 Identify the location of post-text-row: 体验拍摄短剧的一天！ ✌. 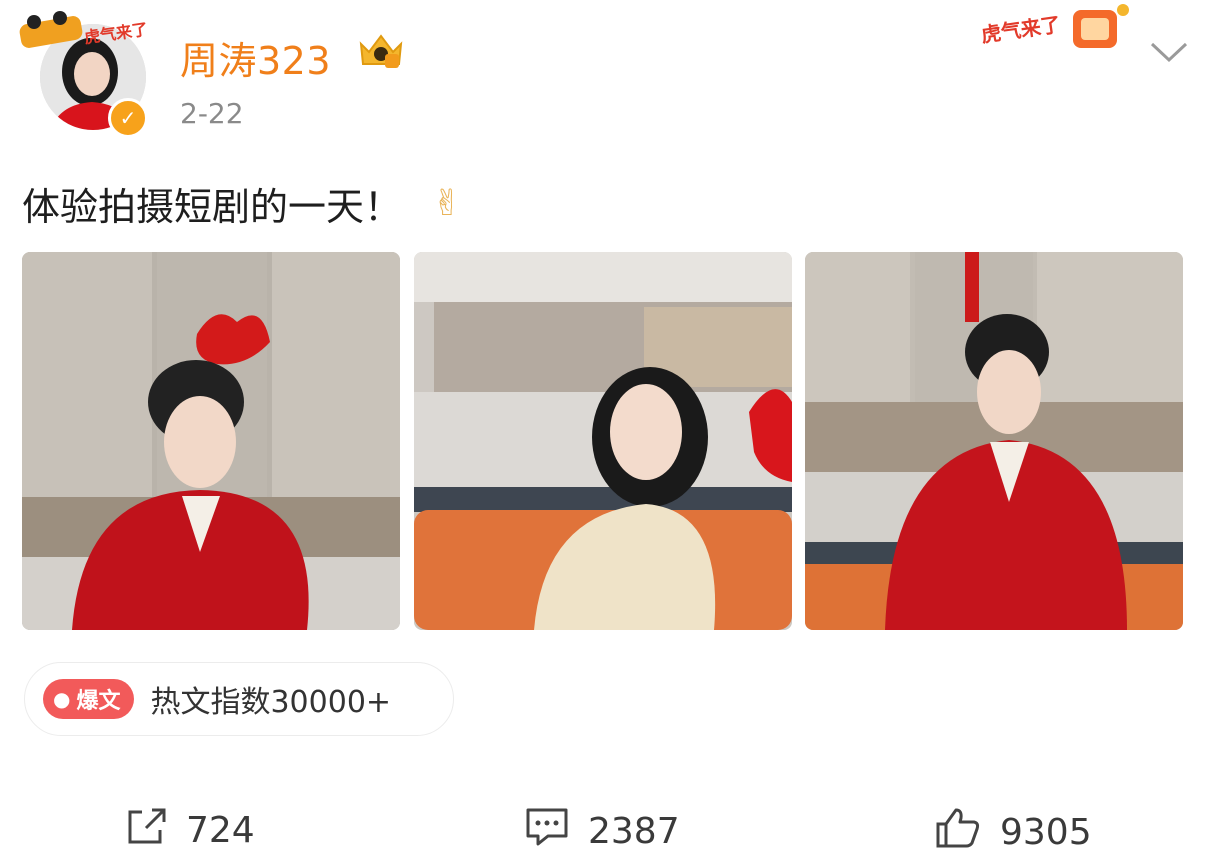
(242, 203).